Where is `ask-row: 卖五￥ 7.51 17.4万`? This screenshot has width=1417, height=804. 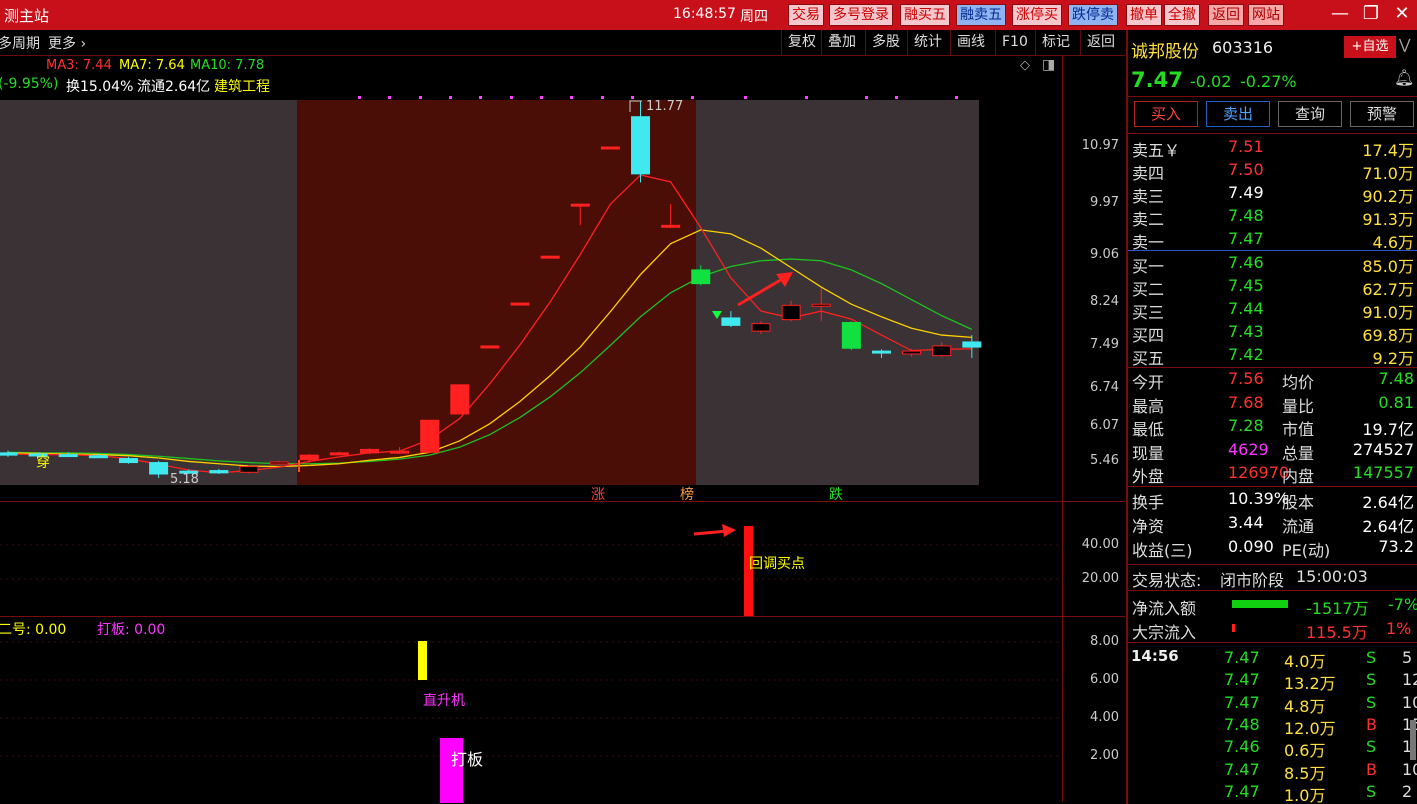
ask-row: 卖五￥ 7.51 17.4万 is located at coordinates (1274, 148).